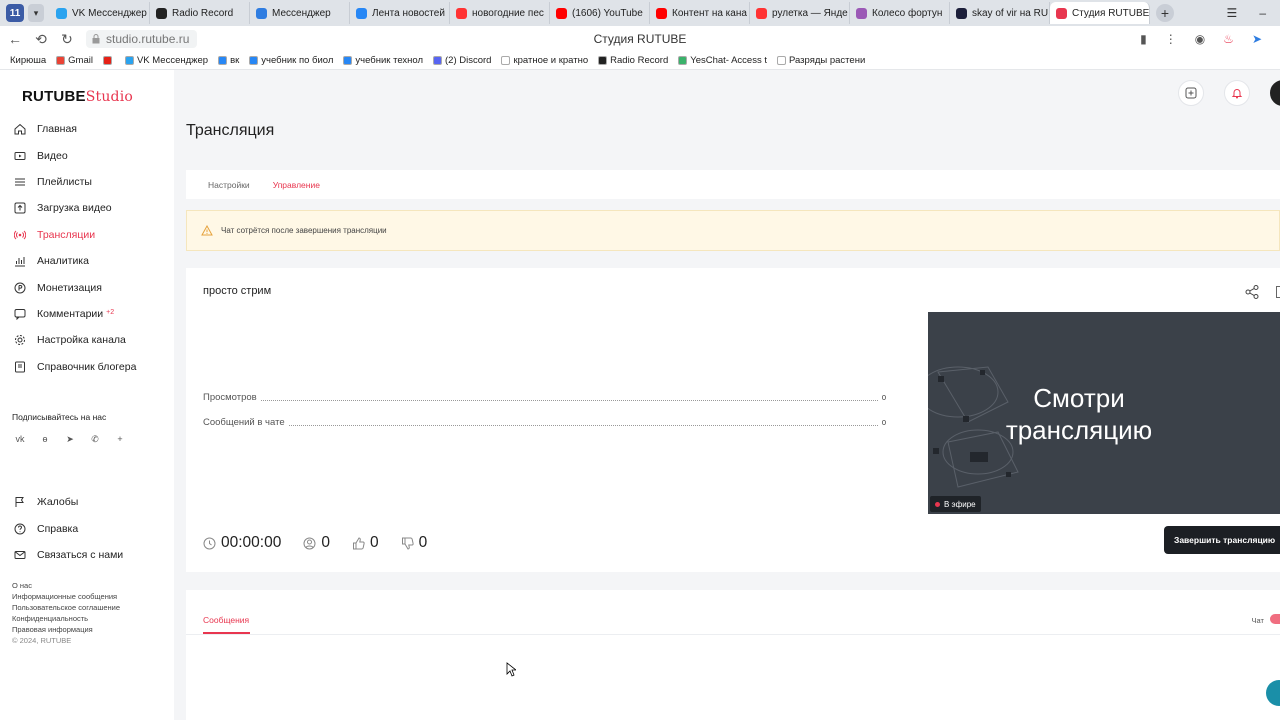 This screenshot has width=1280, height=720. Describe the element at coordinates (45, 439) in the screenshot. I see `ok-icon: ɵ` at that location.